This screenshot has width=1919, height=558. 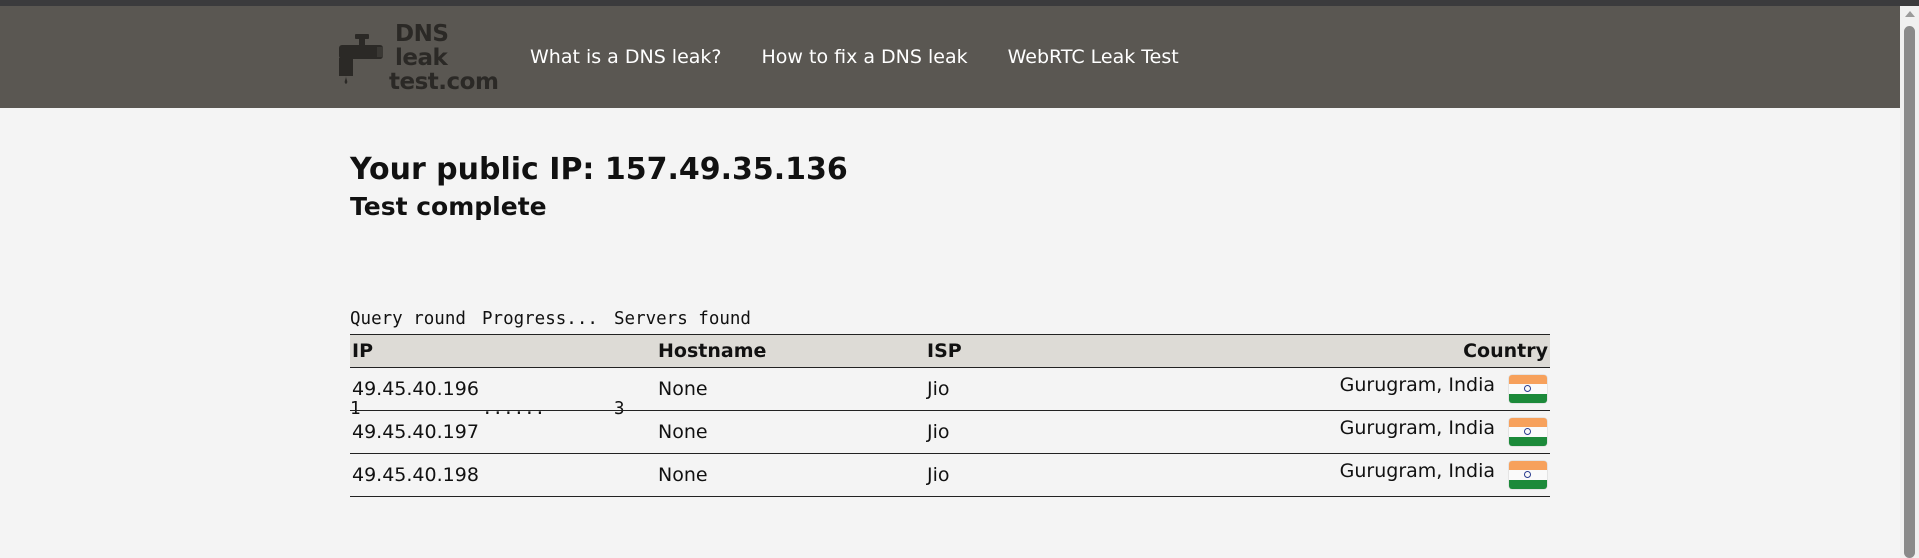 I want to click on scrollbar-thumb, so click(x=1909, y=292).